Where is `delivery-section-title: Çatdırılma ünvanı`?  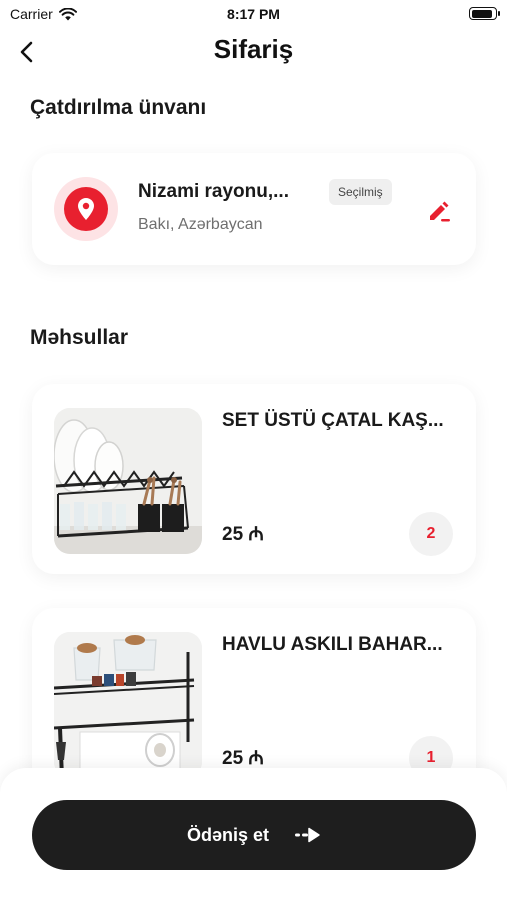
delivery-section-title: Çatdırılma ünvanı is located at coordinates (118, 107).